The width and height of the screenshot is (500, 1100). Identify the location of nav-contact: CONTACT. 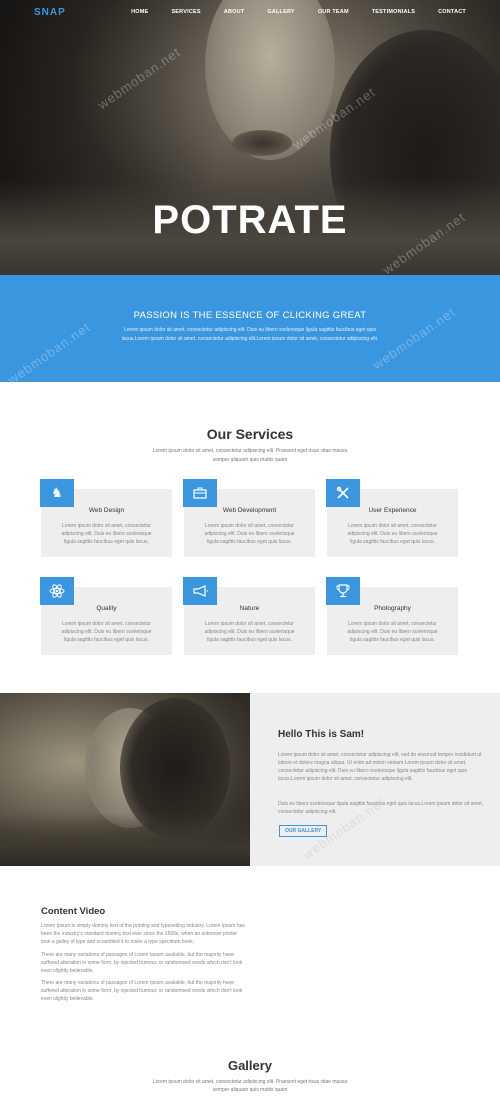
(452, 12).